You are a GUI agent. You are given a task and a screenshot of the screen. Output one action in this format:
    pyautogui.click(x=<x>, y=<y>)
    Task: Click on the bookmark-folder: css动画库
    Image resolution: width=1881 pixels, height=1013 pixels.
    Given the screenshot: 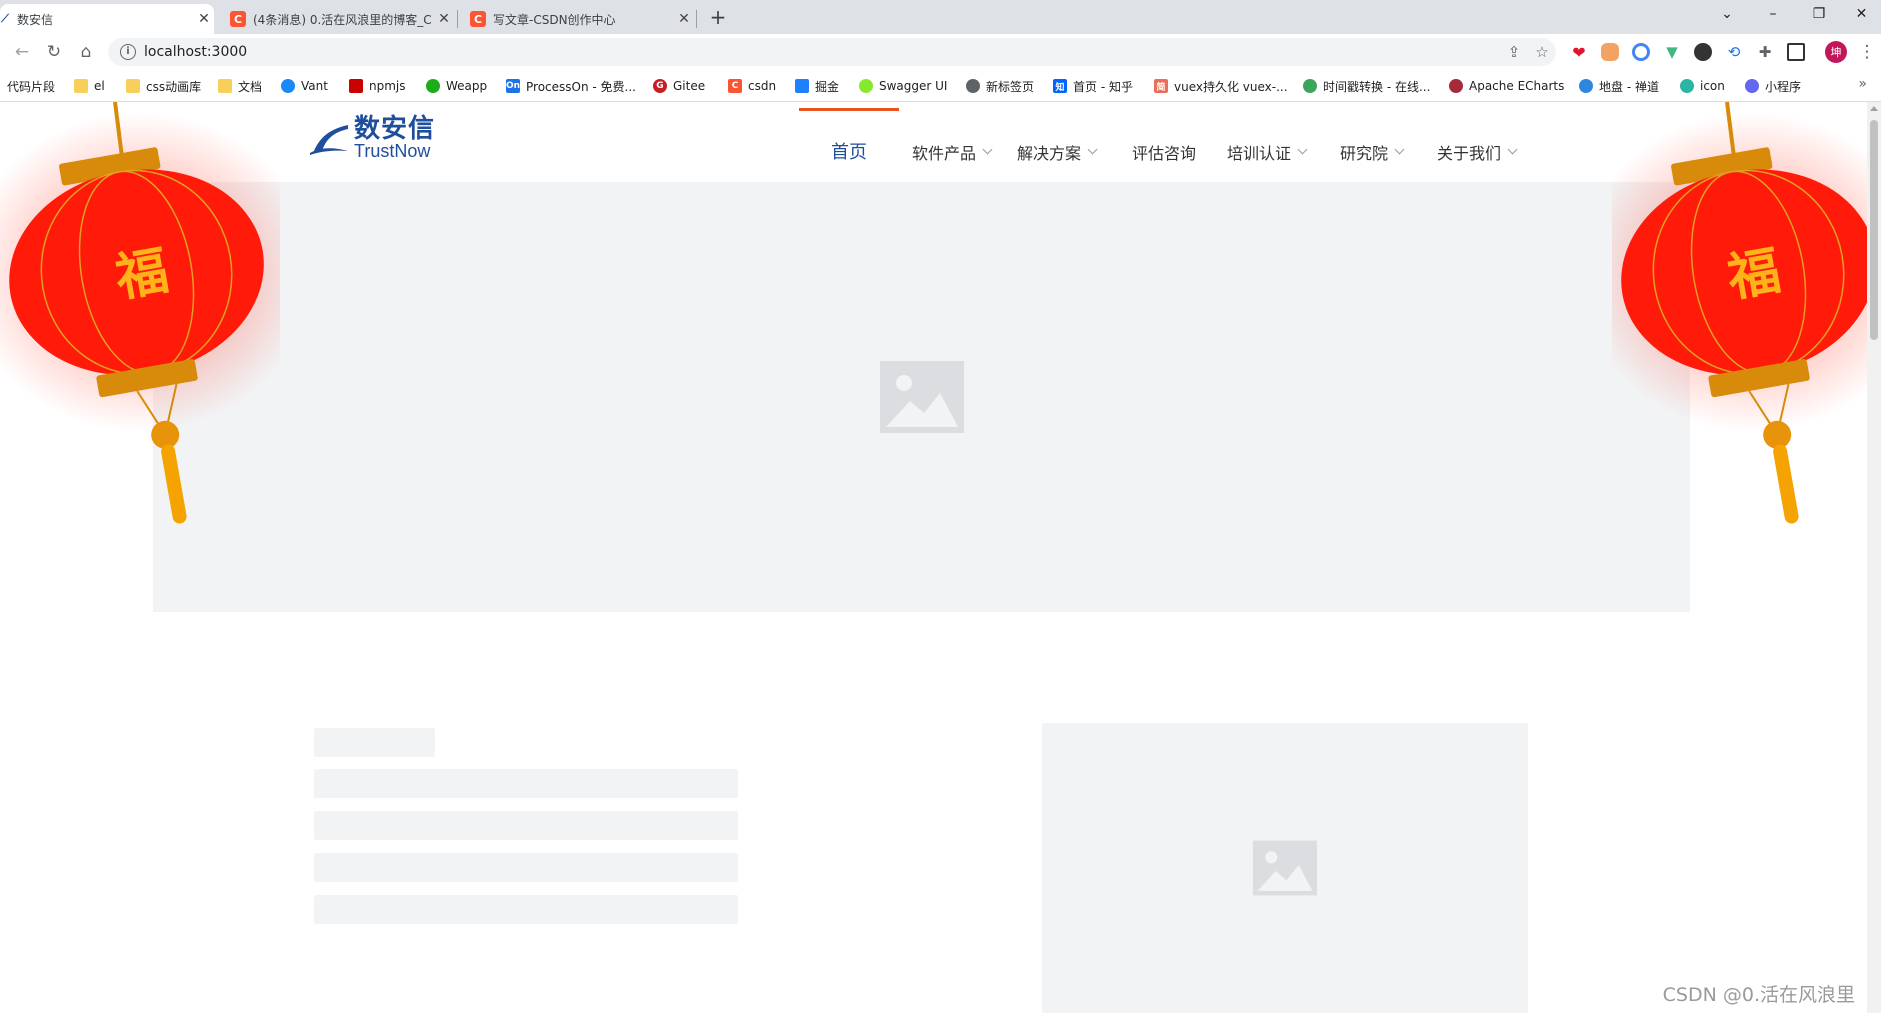 What is the action you would take?
    pyautogui.click(x=163, y=86)
    